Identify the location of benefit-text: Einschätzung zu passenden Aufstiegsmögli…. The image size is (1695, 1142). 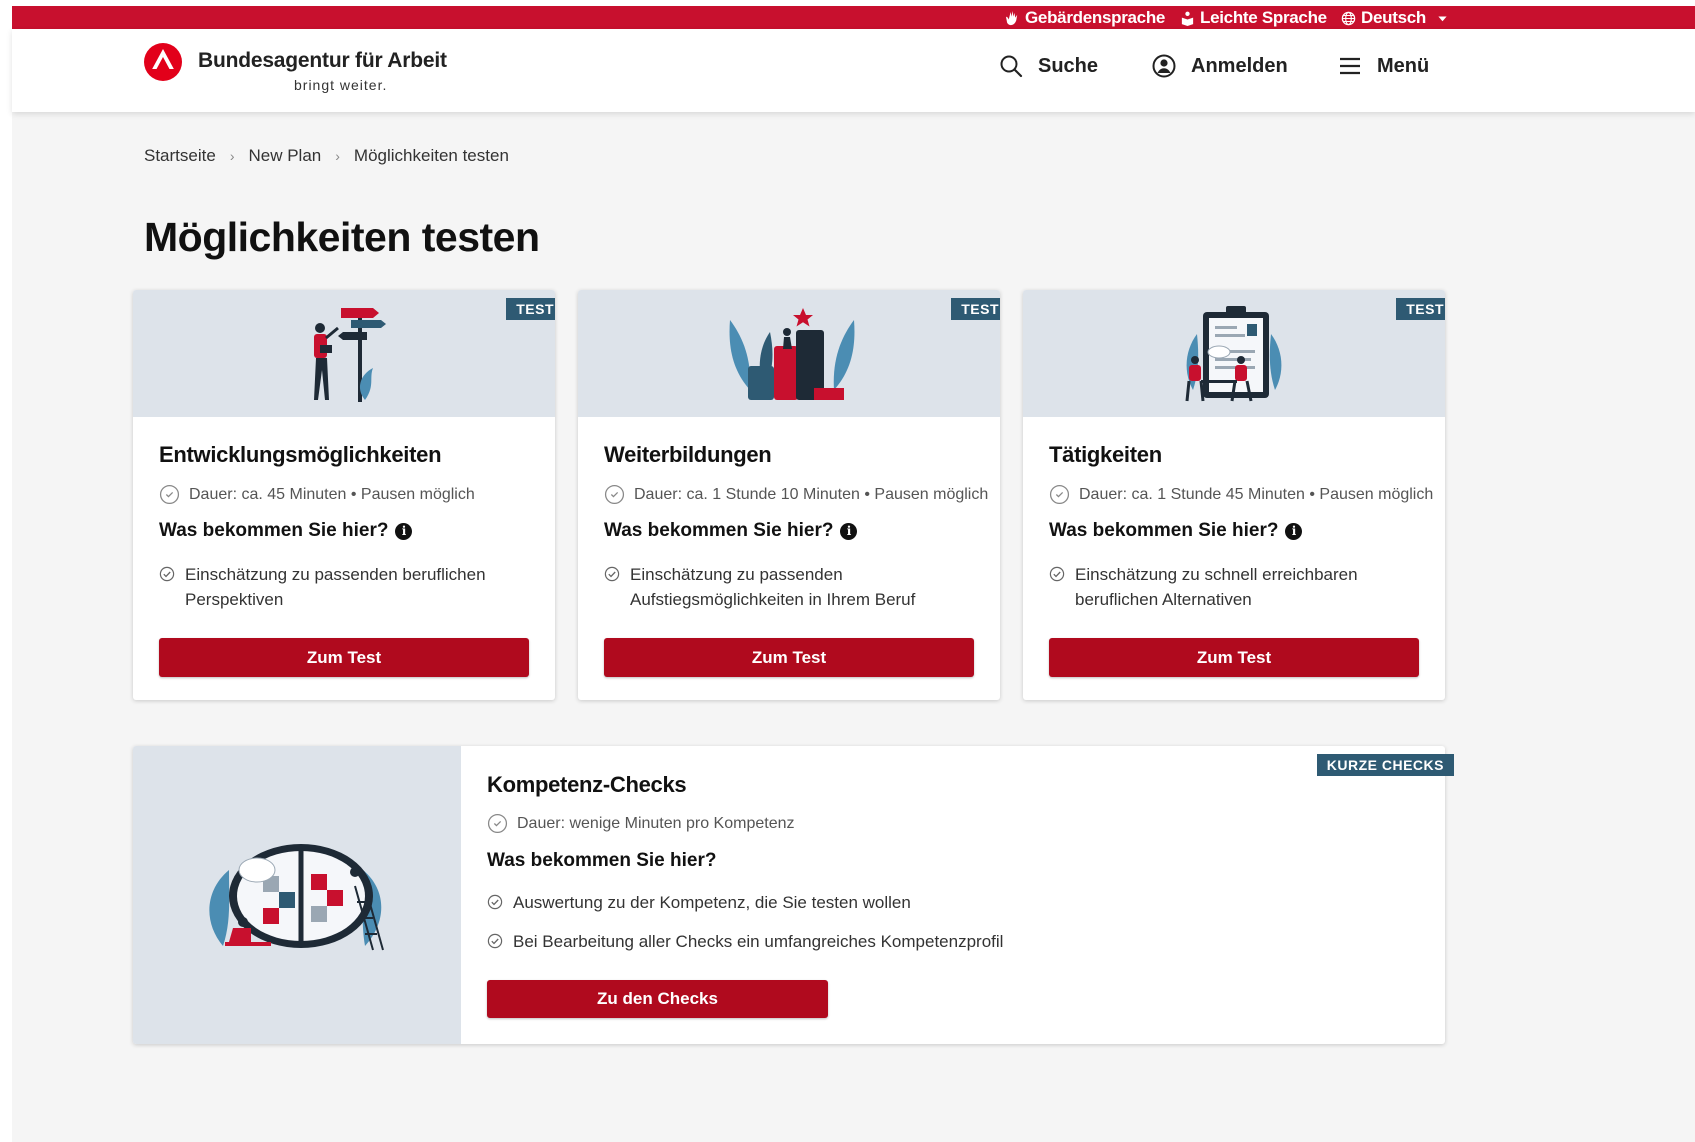
(773, 587).